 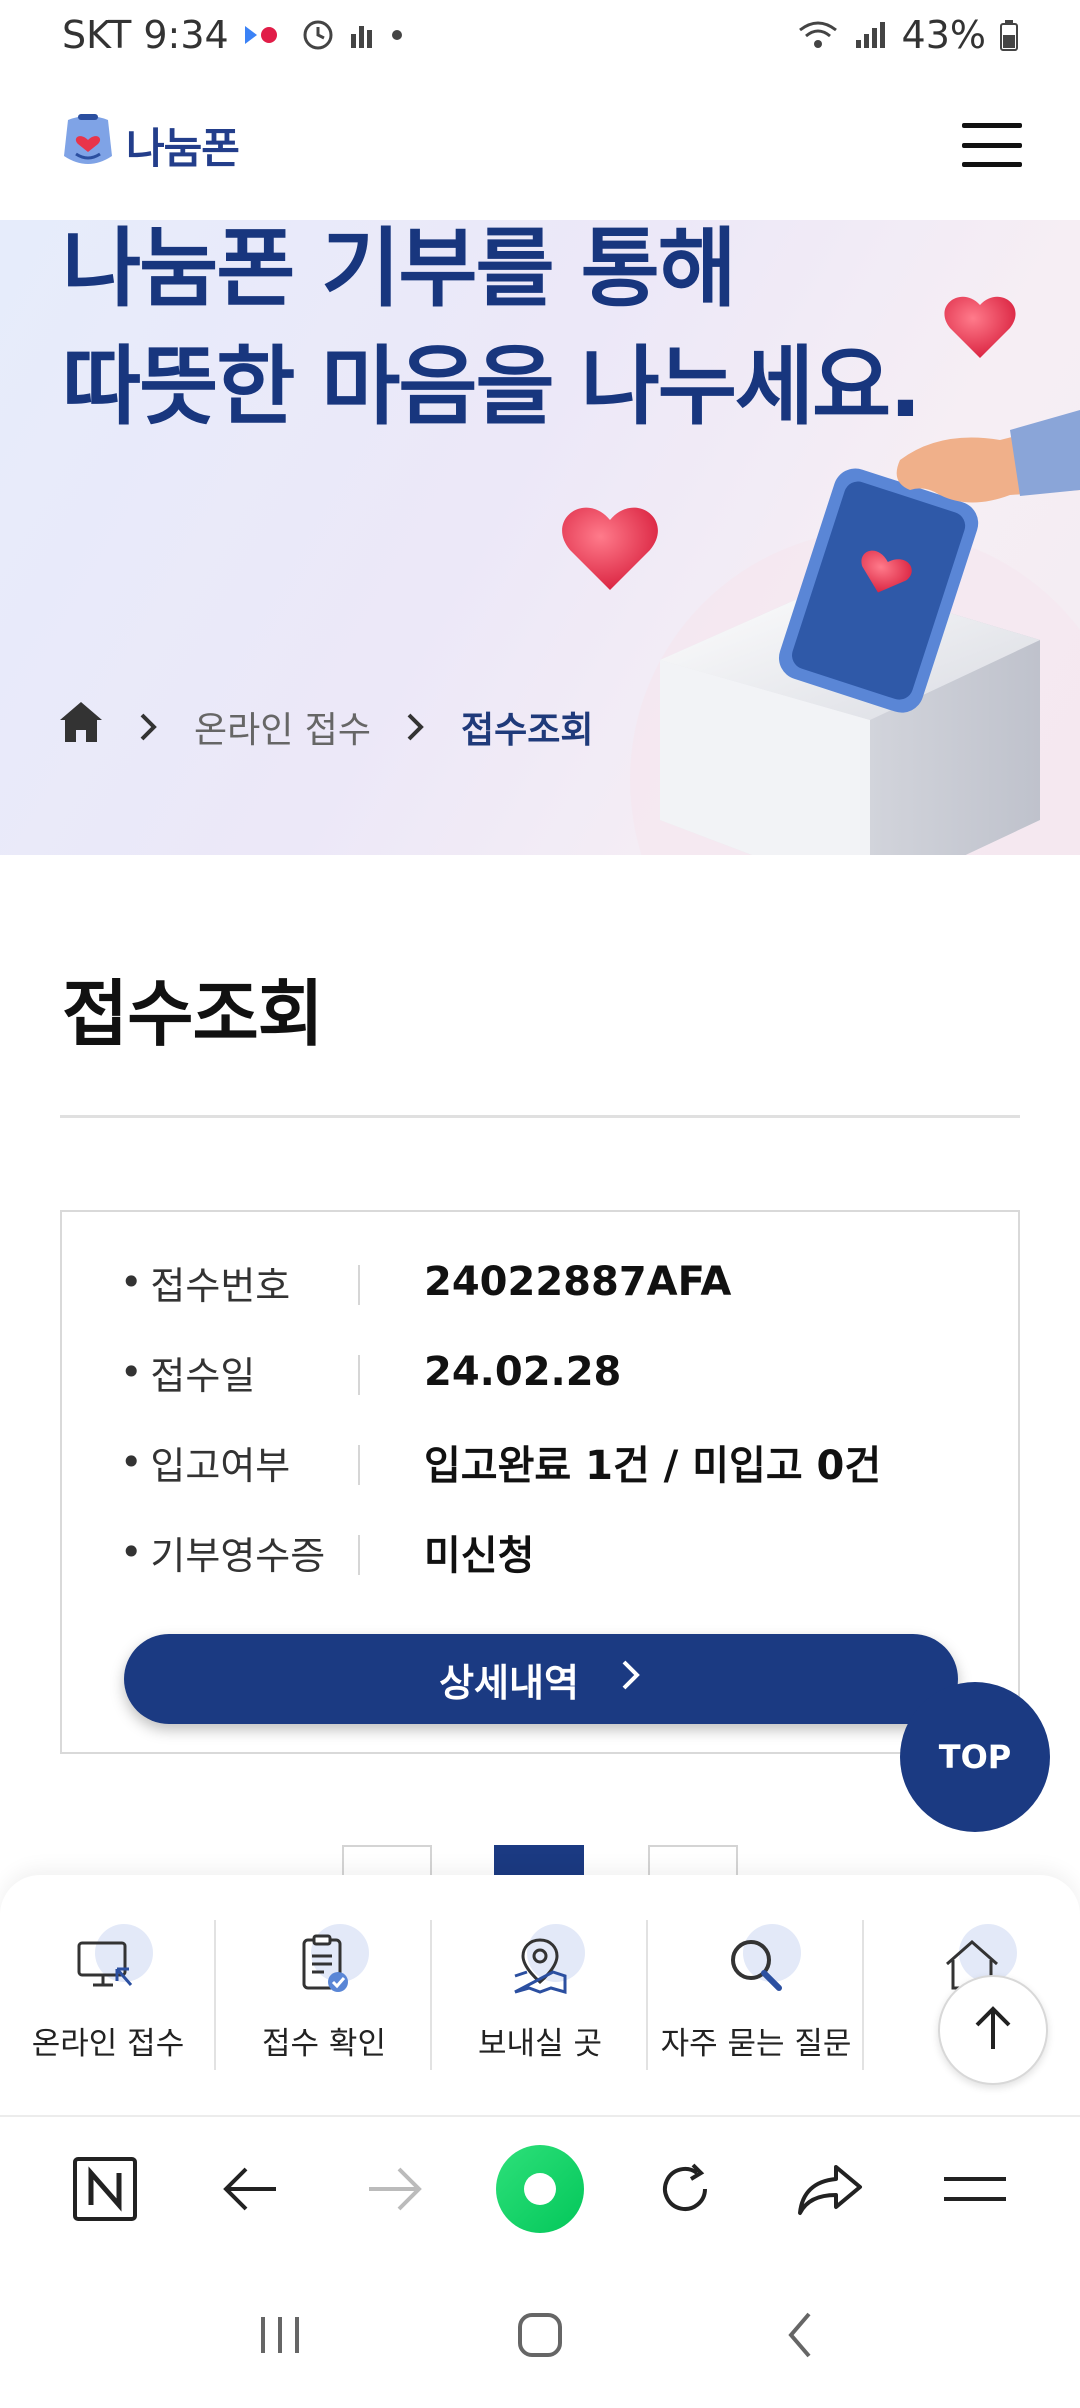 I want to click on breadcrumb-current: 접수조회, so click(x=527, y=730).